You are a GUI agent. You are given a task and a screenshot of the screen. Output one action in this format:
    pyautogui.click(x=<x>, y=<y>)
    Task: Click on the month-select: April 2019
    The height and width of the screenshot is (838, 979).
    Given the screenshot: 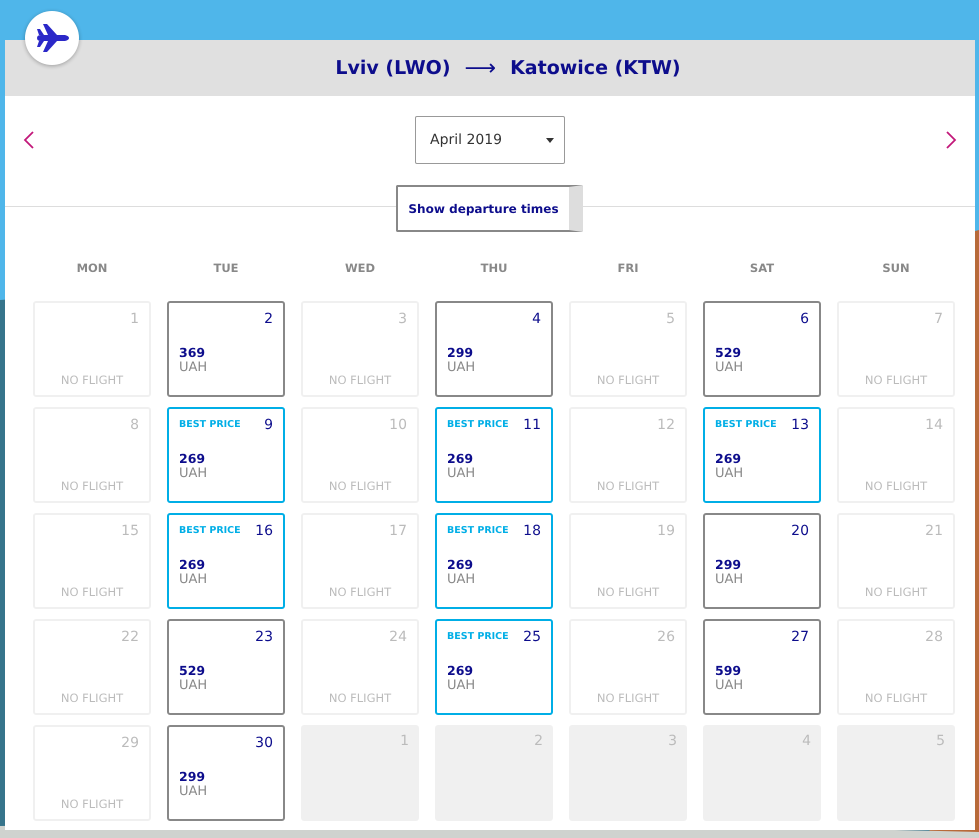 What is the action you would take?
    pyautogui.click(x=490, y=140)
    